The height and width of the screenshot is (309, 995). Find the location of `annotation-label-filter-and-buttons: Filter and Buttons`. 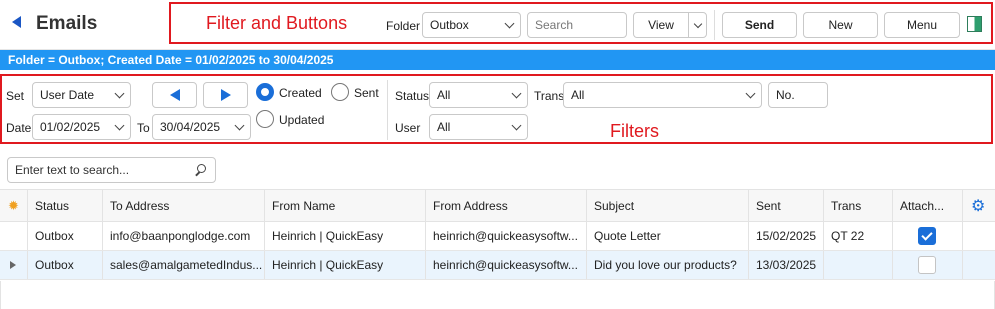

annotation-label-filter-and-buttons: Filter and Buttons is located at coordinates (277, 23).